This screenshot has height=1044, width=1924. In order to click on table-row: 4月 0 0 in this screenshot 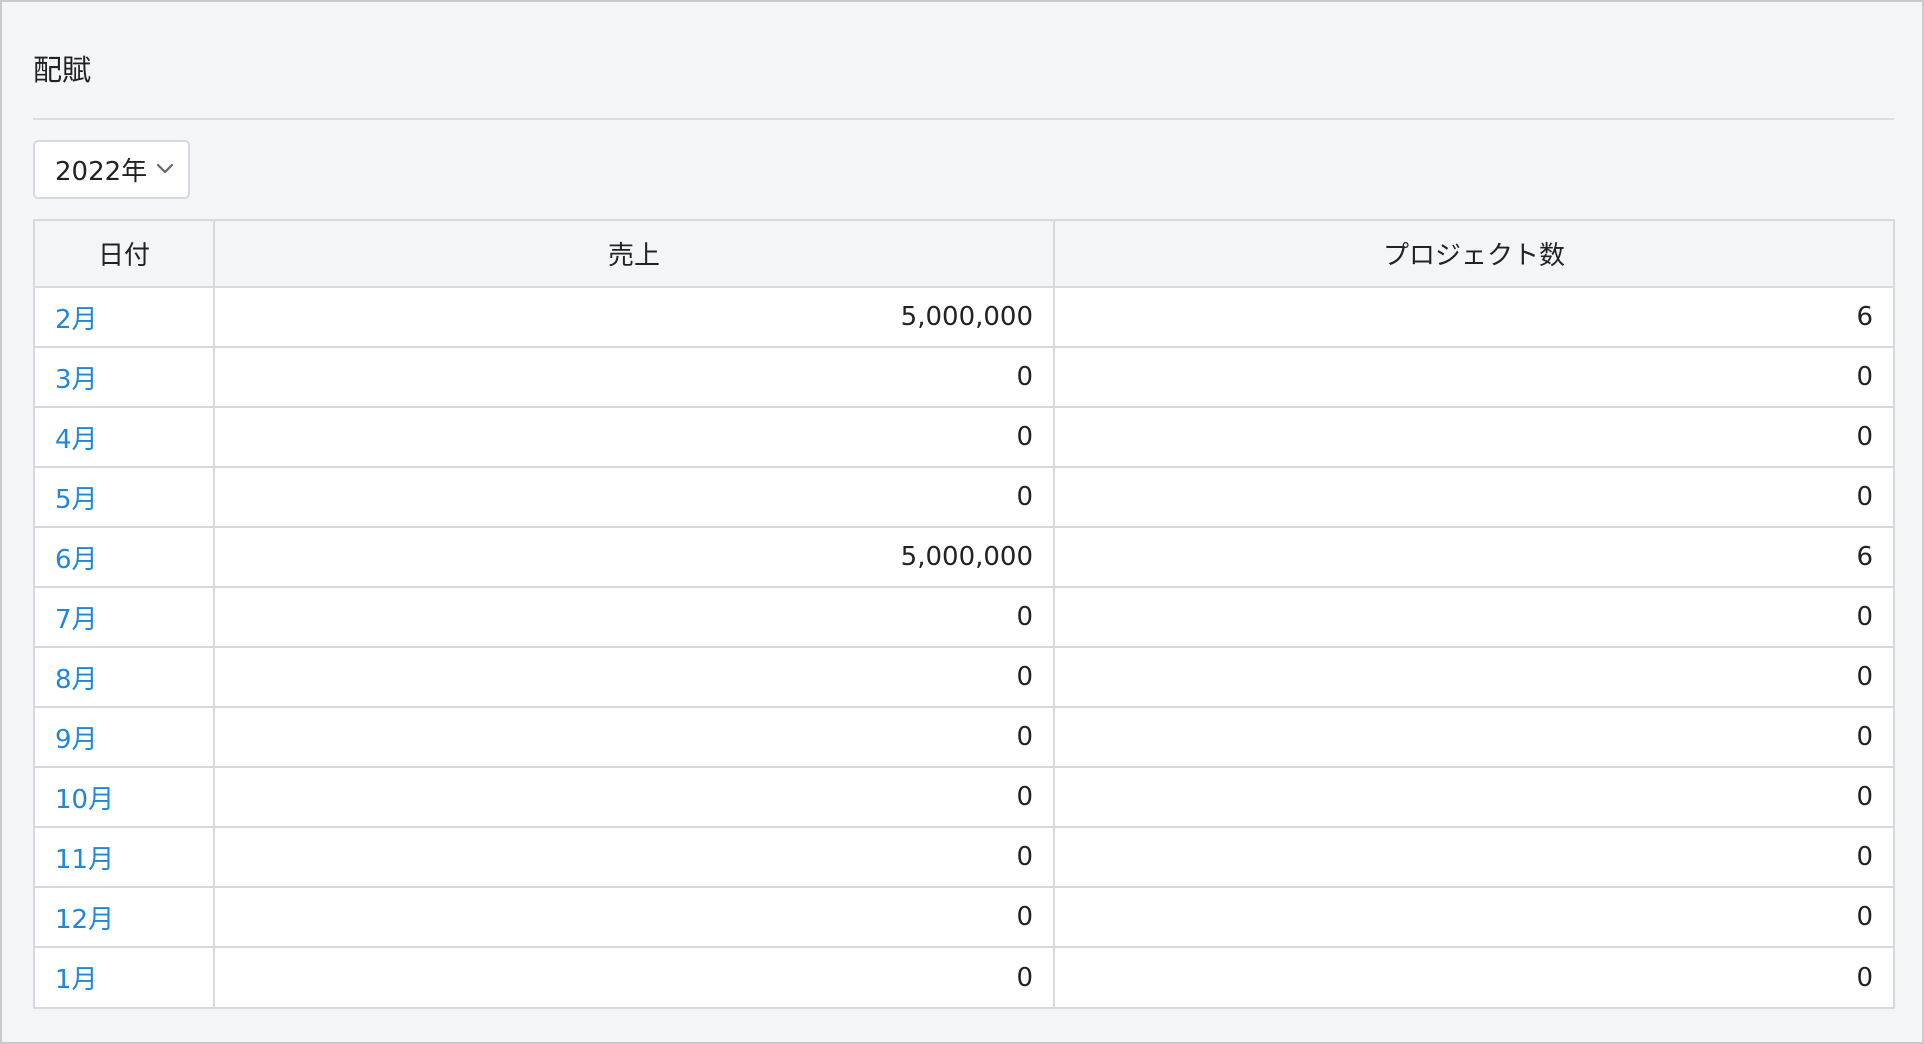, I will do `click(964, 437)`.